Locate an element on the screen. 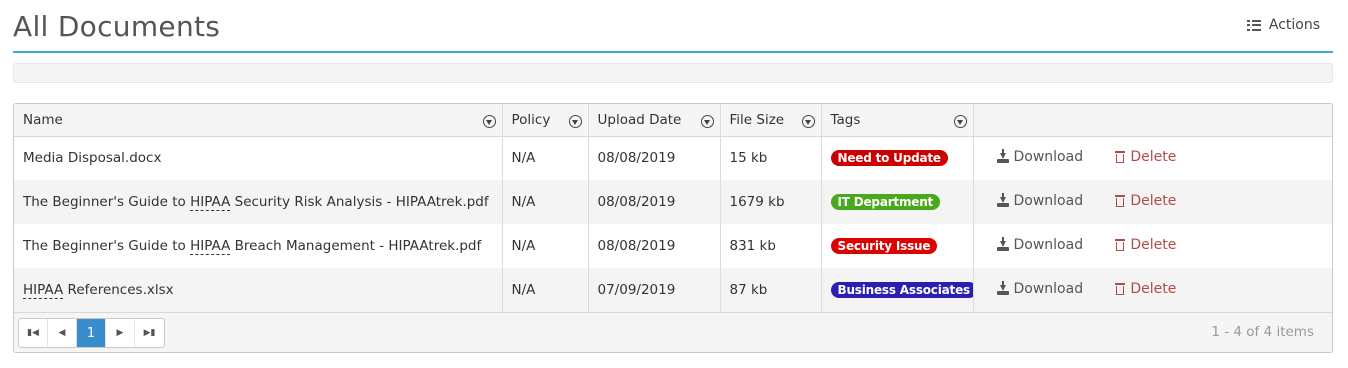  actions-button: Actions is located at coordinates (1283, 25).